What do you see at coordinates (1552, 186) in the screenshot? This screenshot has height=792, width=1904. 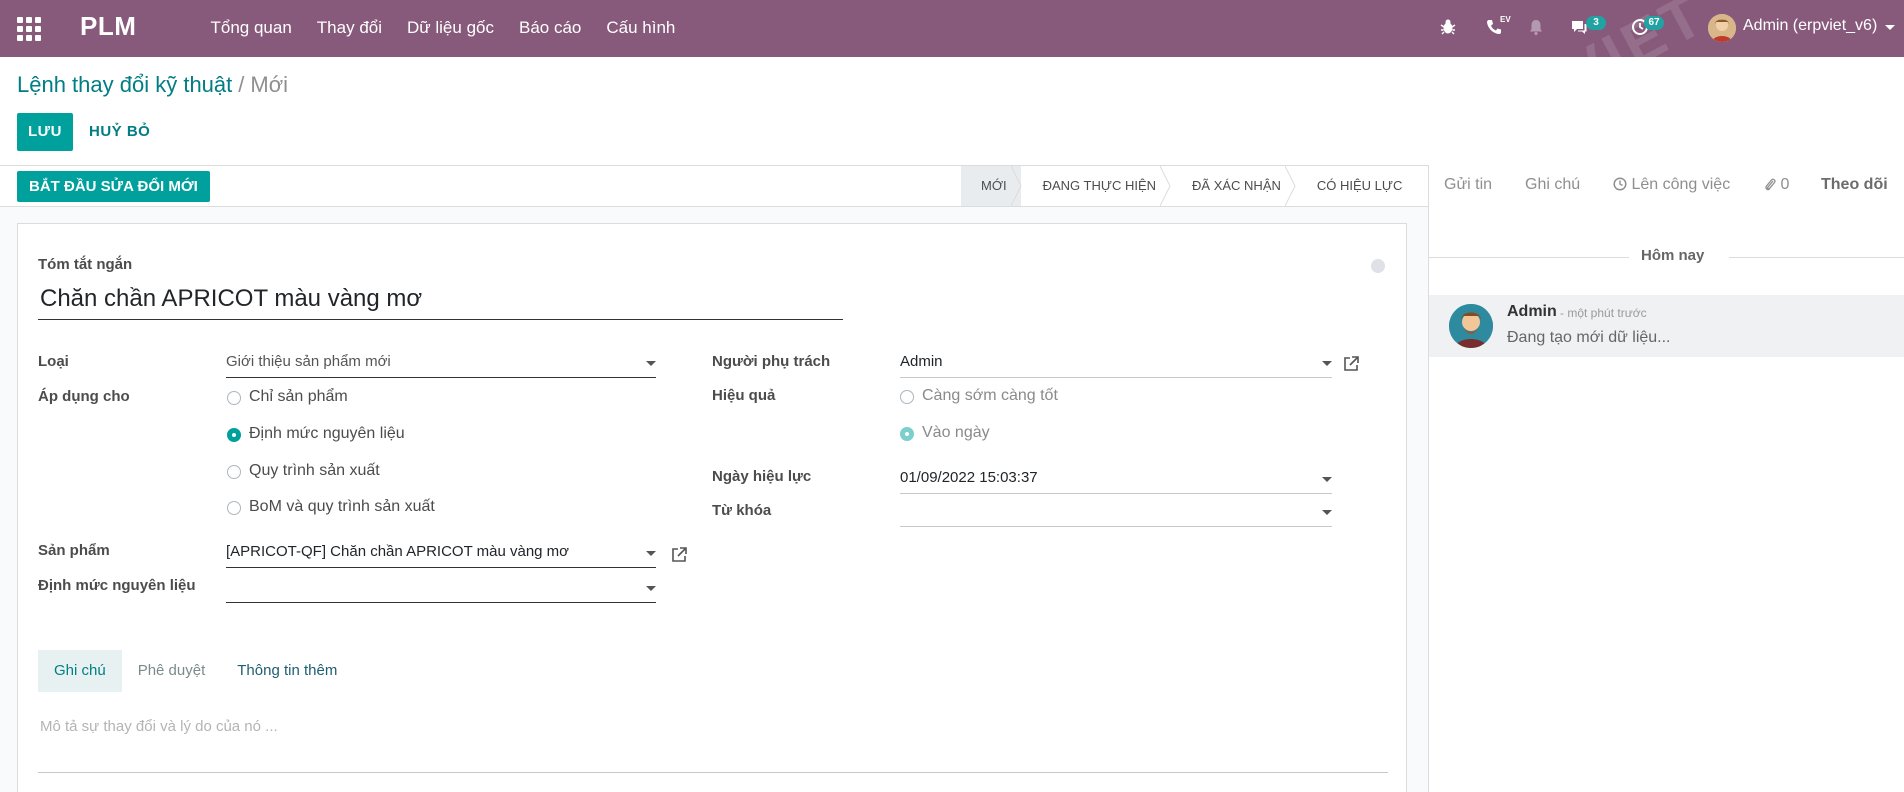 I see `log-note-button: Ghi chú` at bounding box center [1552, 186].